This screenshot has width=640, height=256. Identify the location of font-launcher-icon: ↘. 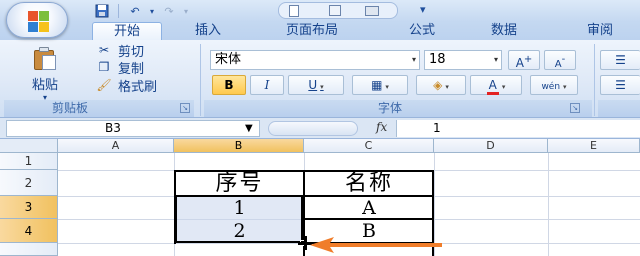
(575, 108).